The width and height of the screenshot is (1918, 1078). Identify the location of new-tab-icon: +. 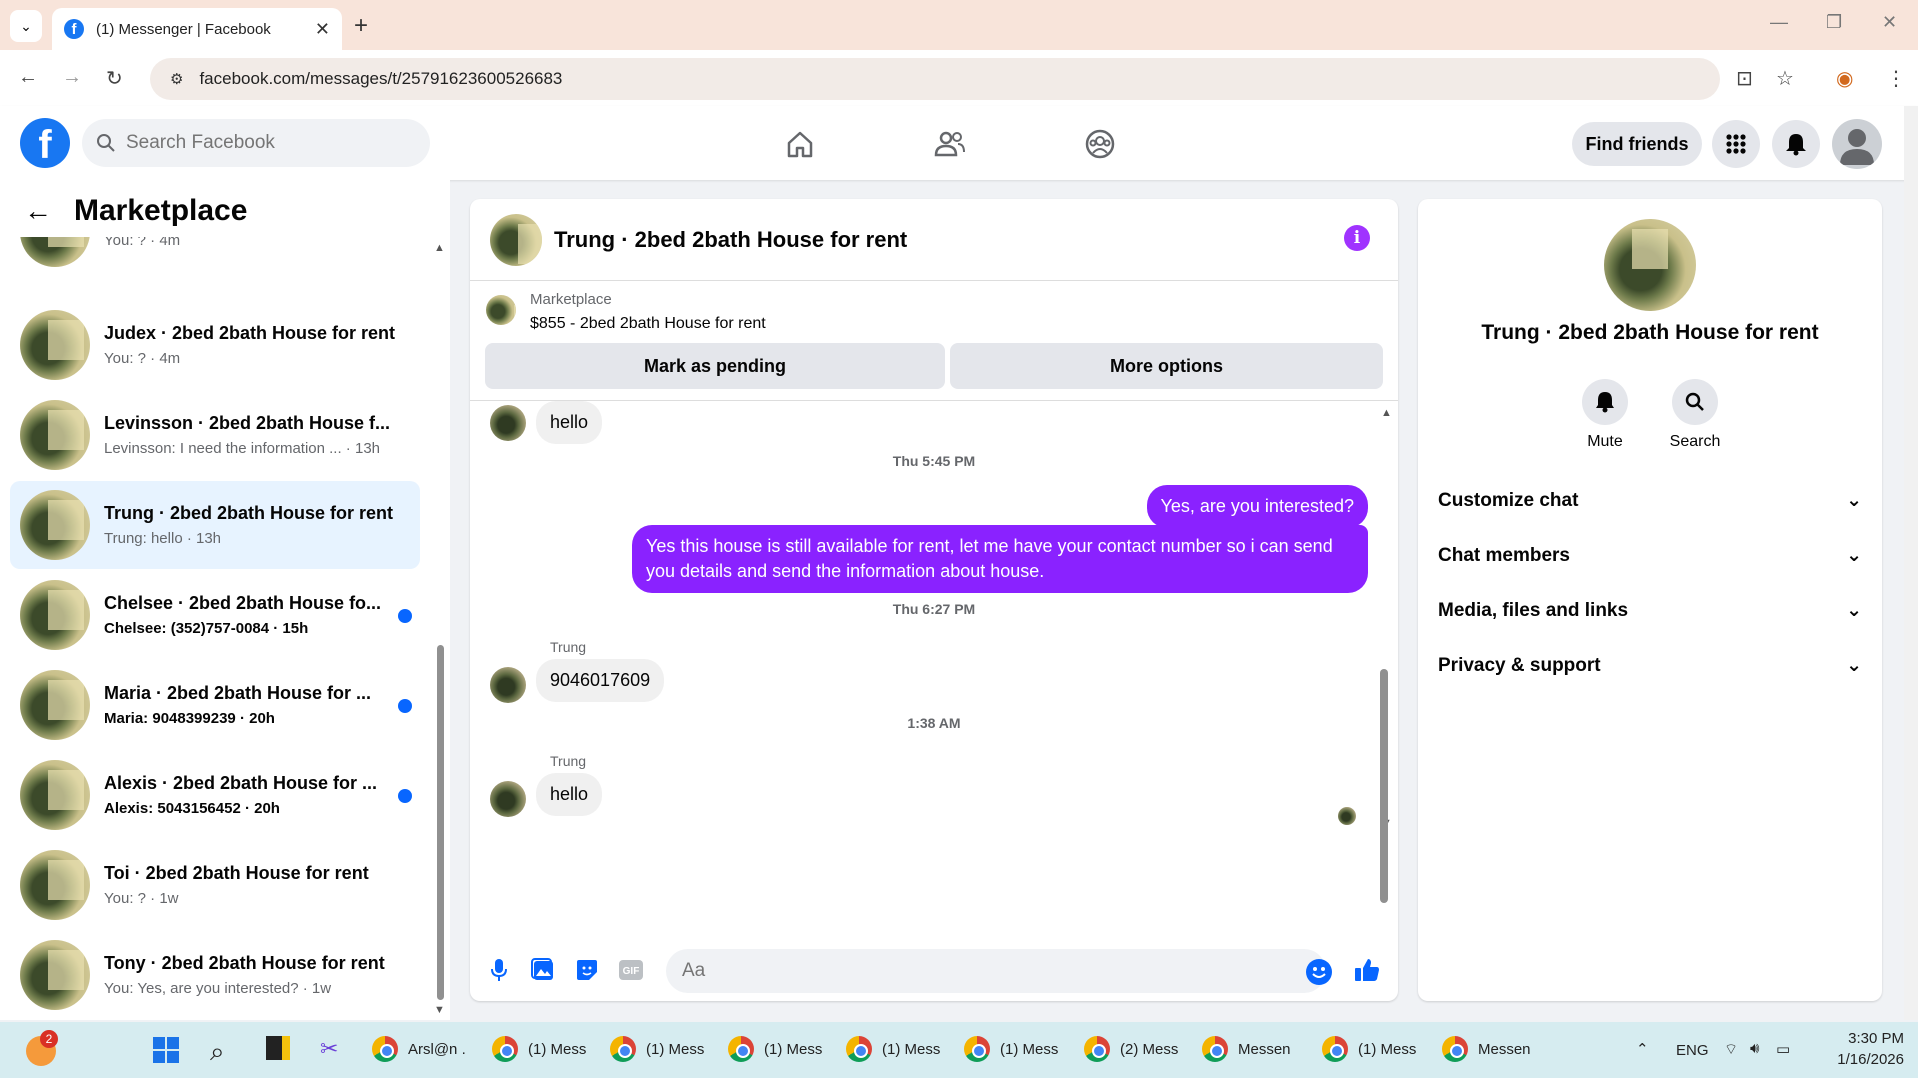
(361, 26).